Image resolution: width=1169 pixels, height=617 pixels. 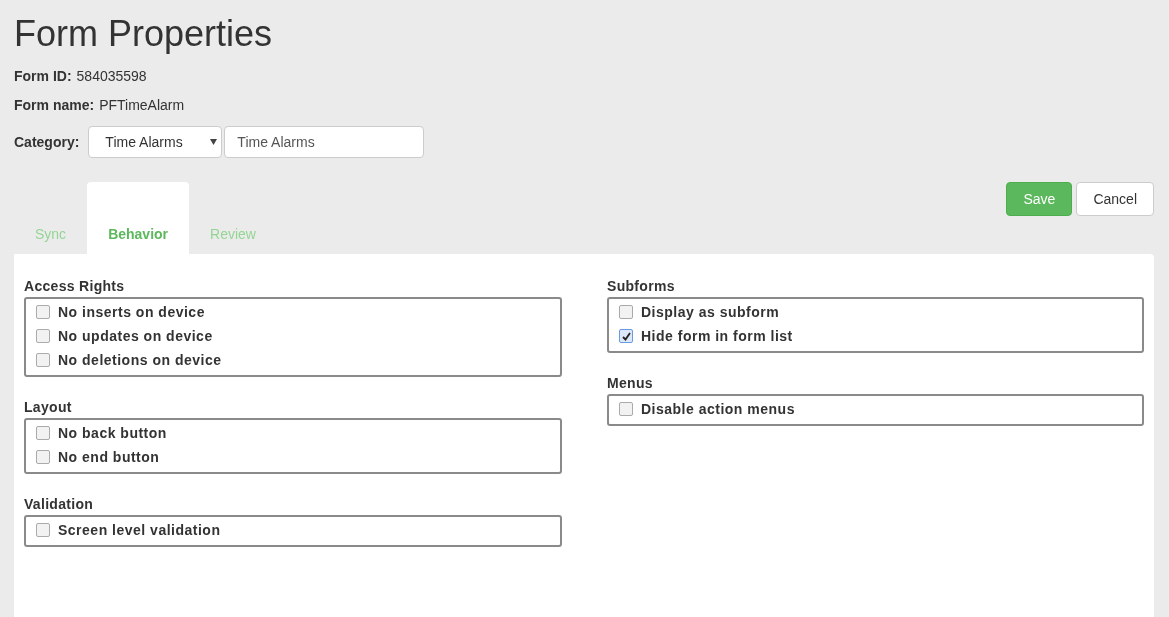 What do you see at coordinates (43, 76) in the screenshot?
I see `field-label: Form ID:` at bounding box center [43, 76].